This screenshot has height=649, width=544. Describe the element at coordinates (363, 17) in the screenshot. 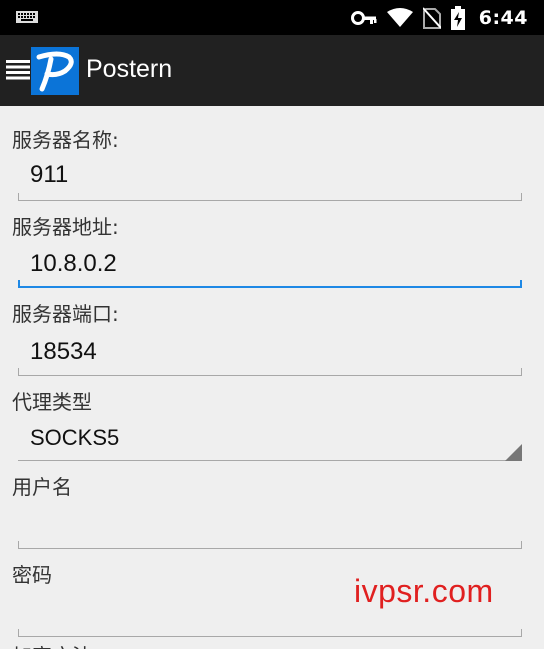

I see `vpn-key-icon` at that location.